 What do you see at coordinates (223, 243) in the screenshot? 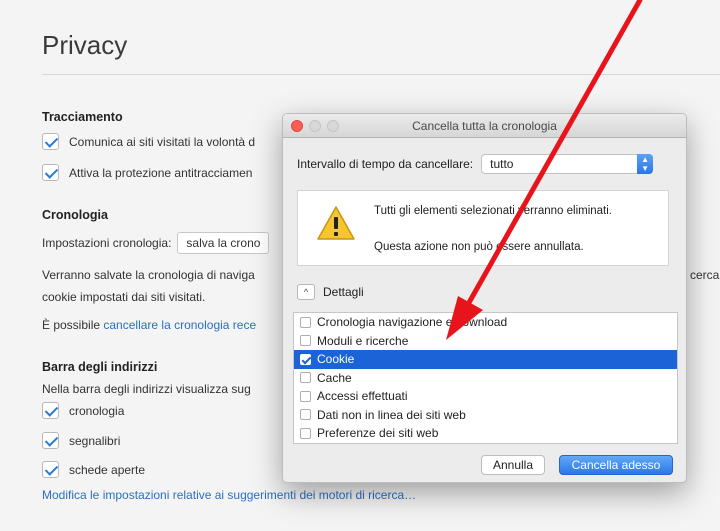
I see `history-settings-select: salva la crono` at bounding box center [223, 243].